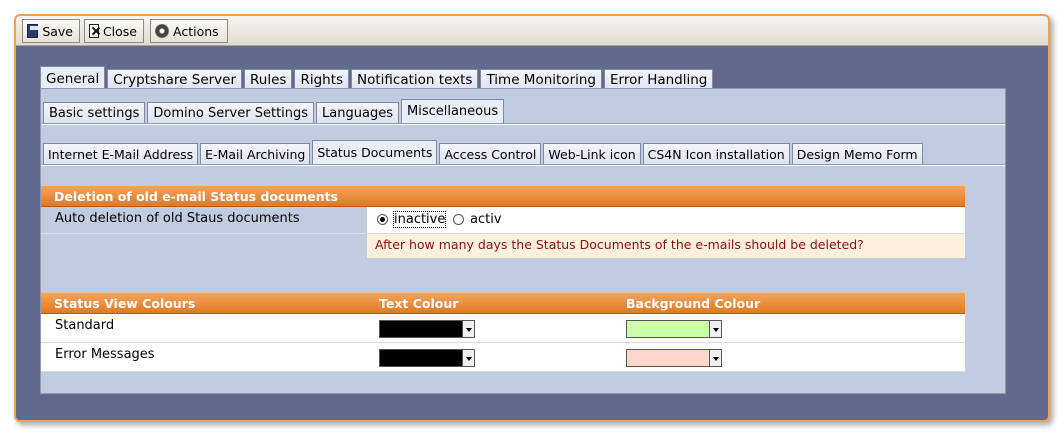 This screenshot has width=1064, height=438. I want to click on actions-label: Actions, so click(196, 31).